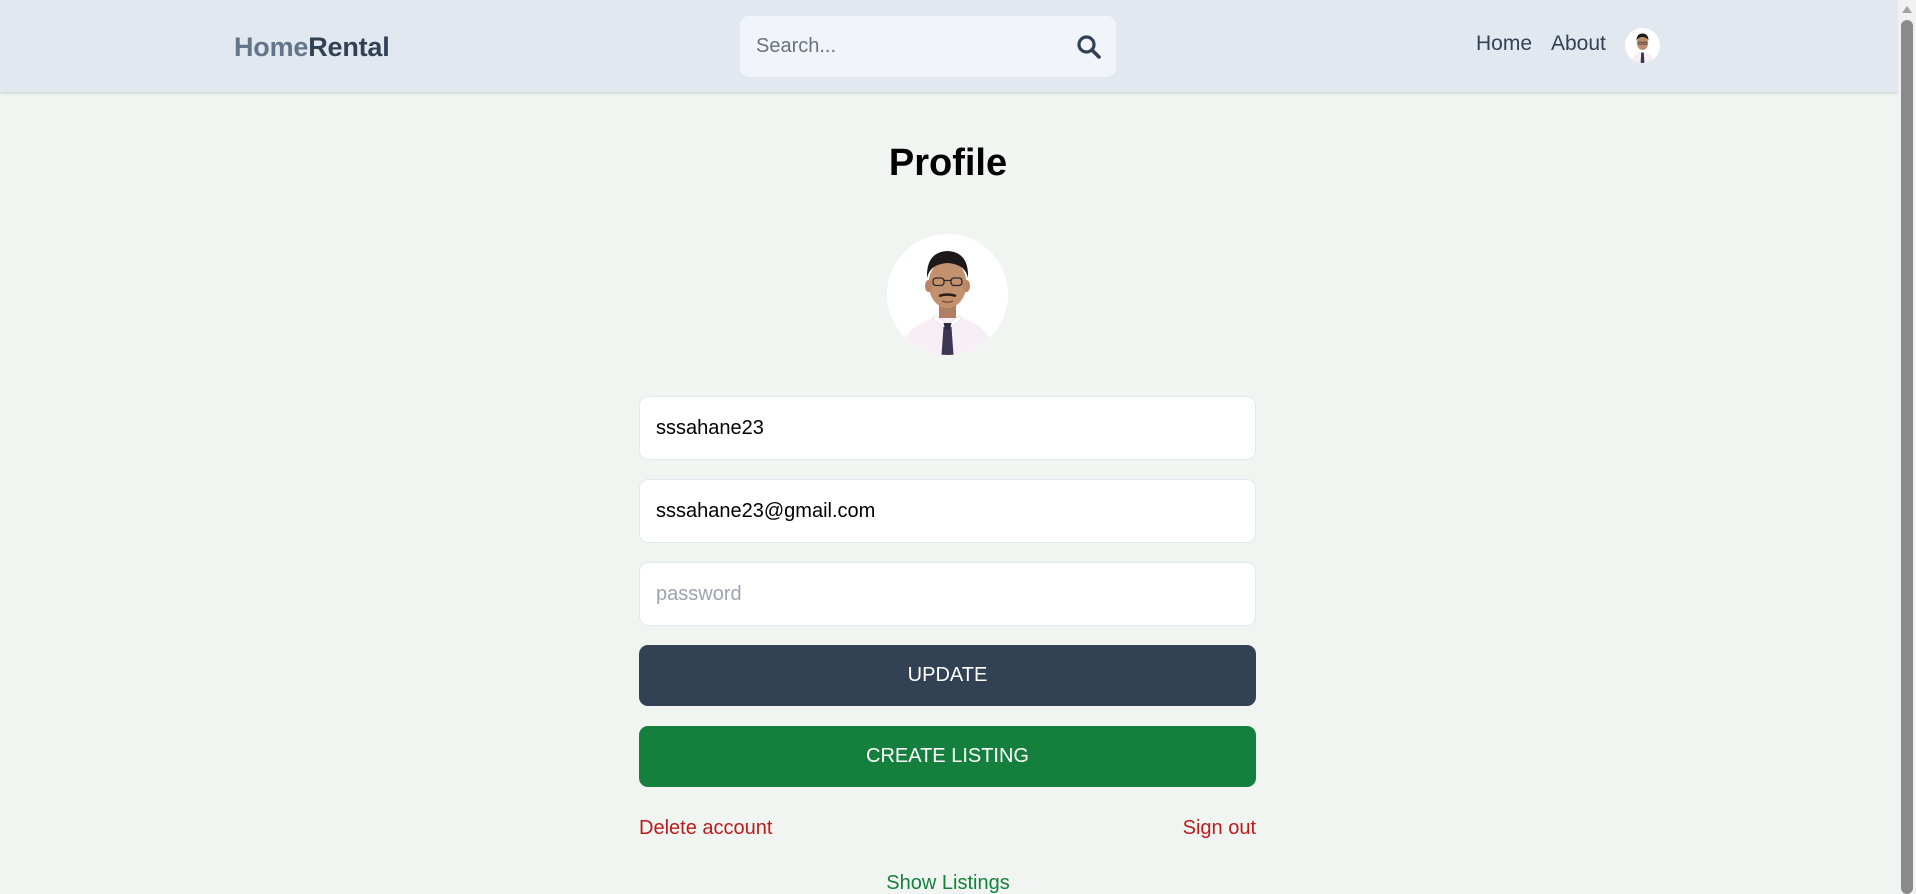 Image resolution: width=1916 pixels, height=894 pixels. I want to click on search-form, so click(928, 46).